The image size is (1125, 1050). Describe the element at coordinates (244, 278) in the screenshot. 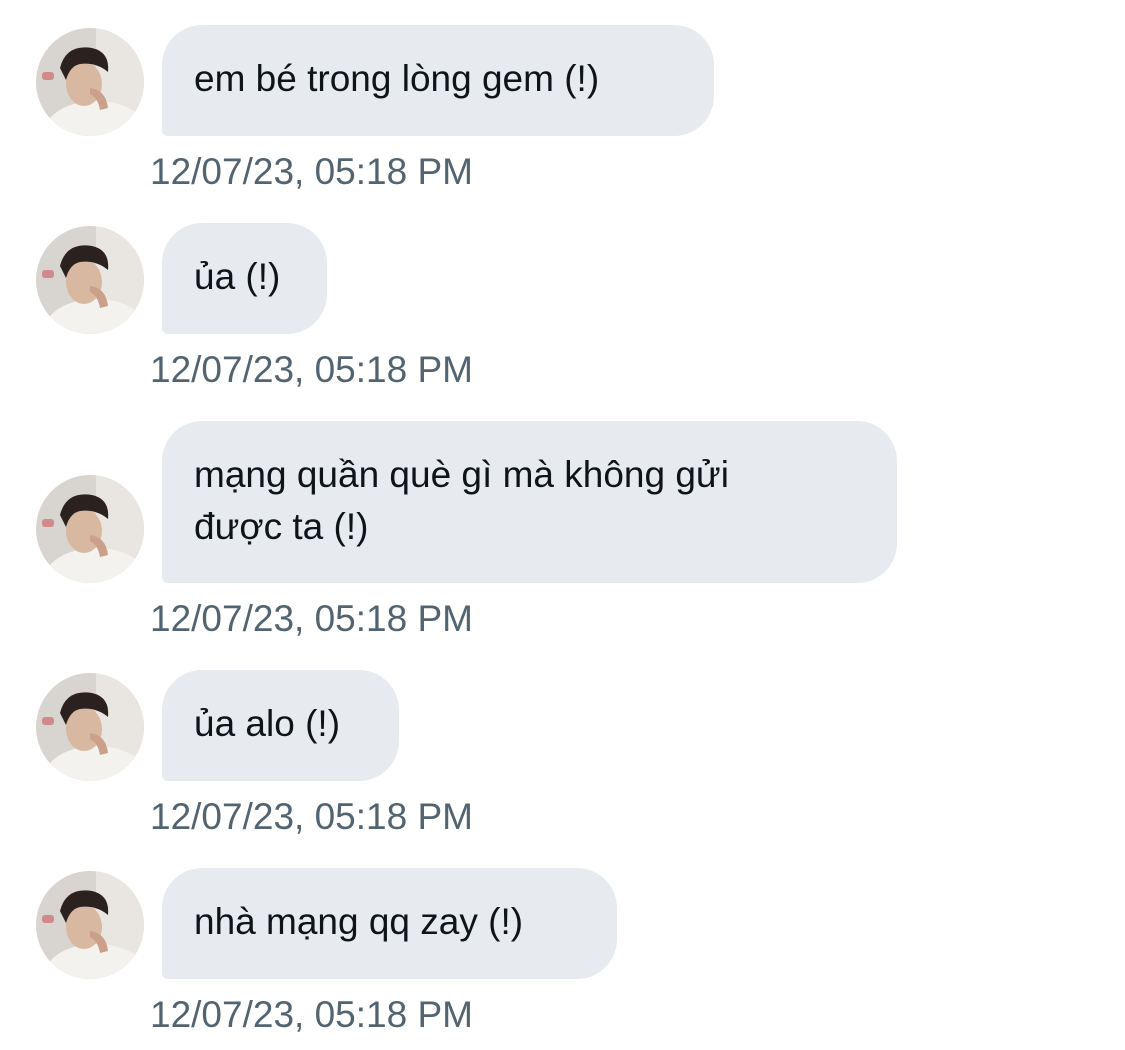

I see `message-bubble: ủa (!)` at that location.